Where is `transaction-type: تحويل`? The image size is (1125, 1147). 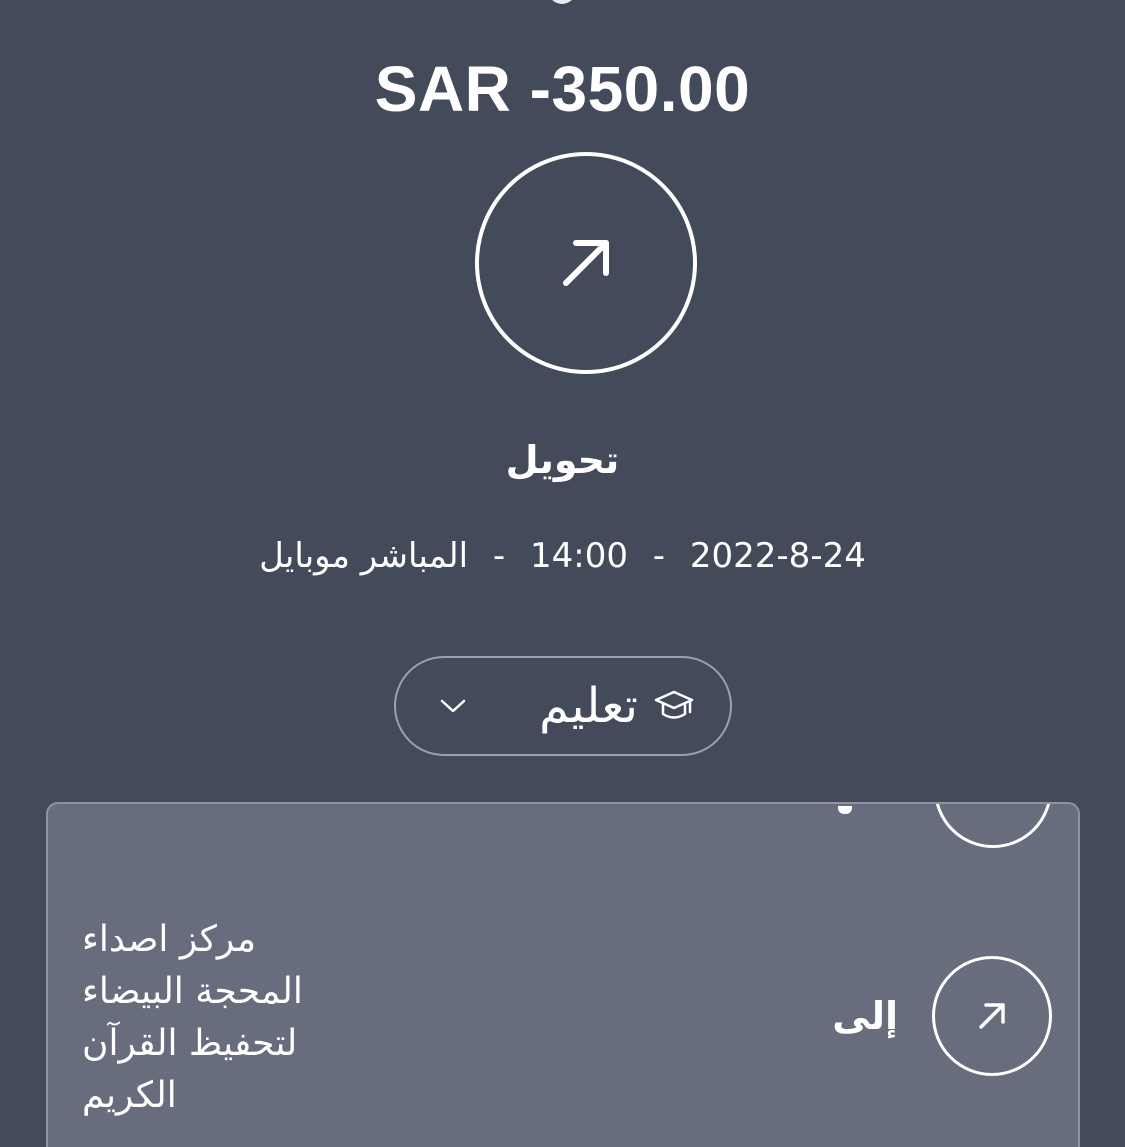
transaction-type: تحويل is located at coordinates (562, 460).